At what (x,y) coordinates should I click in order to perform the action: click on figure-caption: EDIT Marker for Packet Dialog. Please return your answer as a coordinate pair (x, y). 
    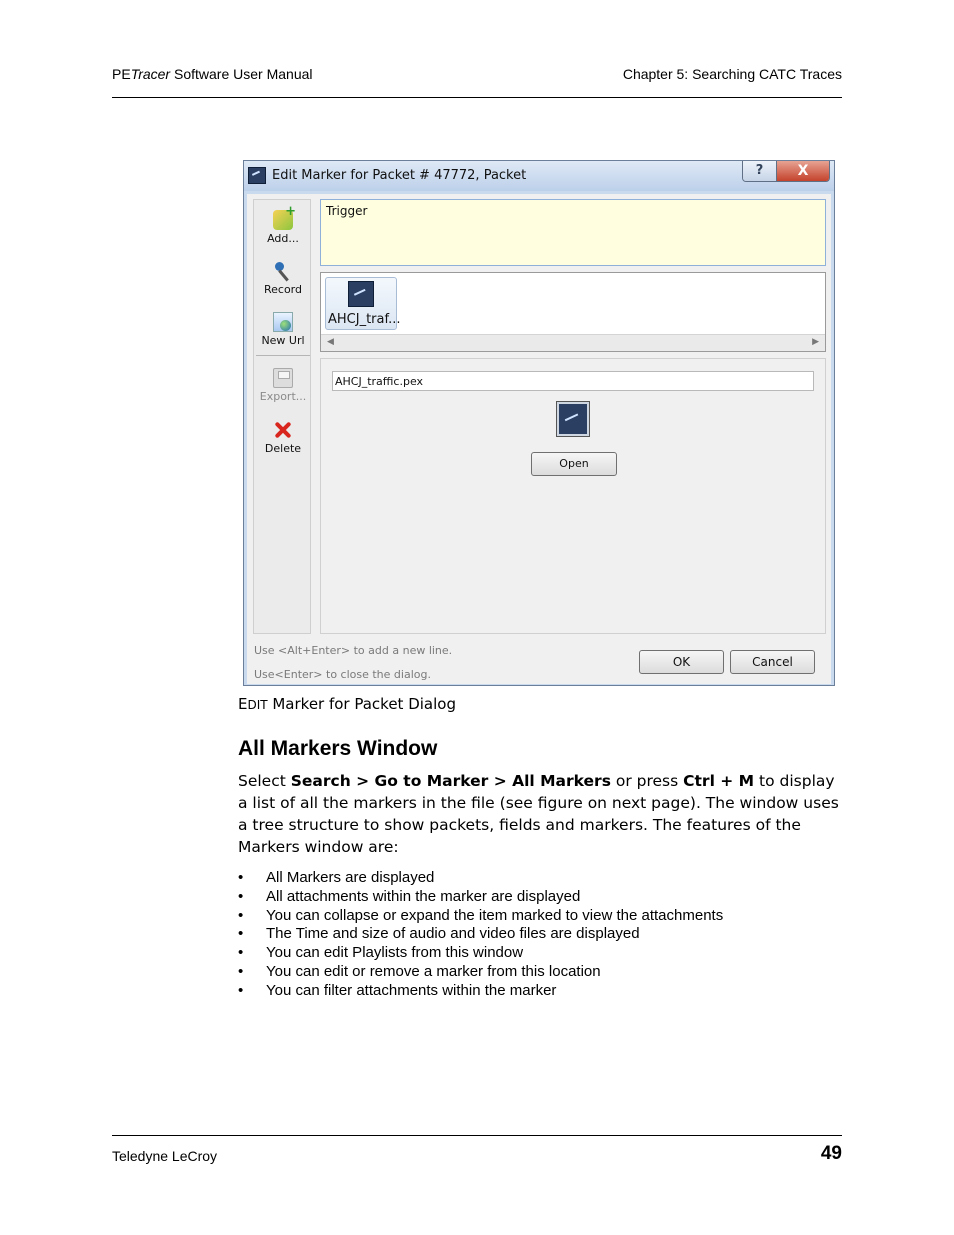
    Looking at the image, I should click on (347, 704).